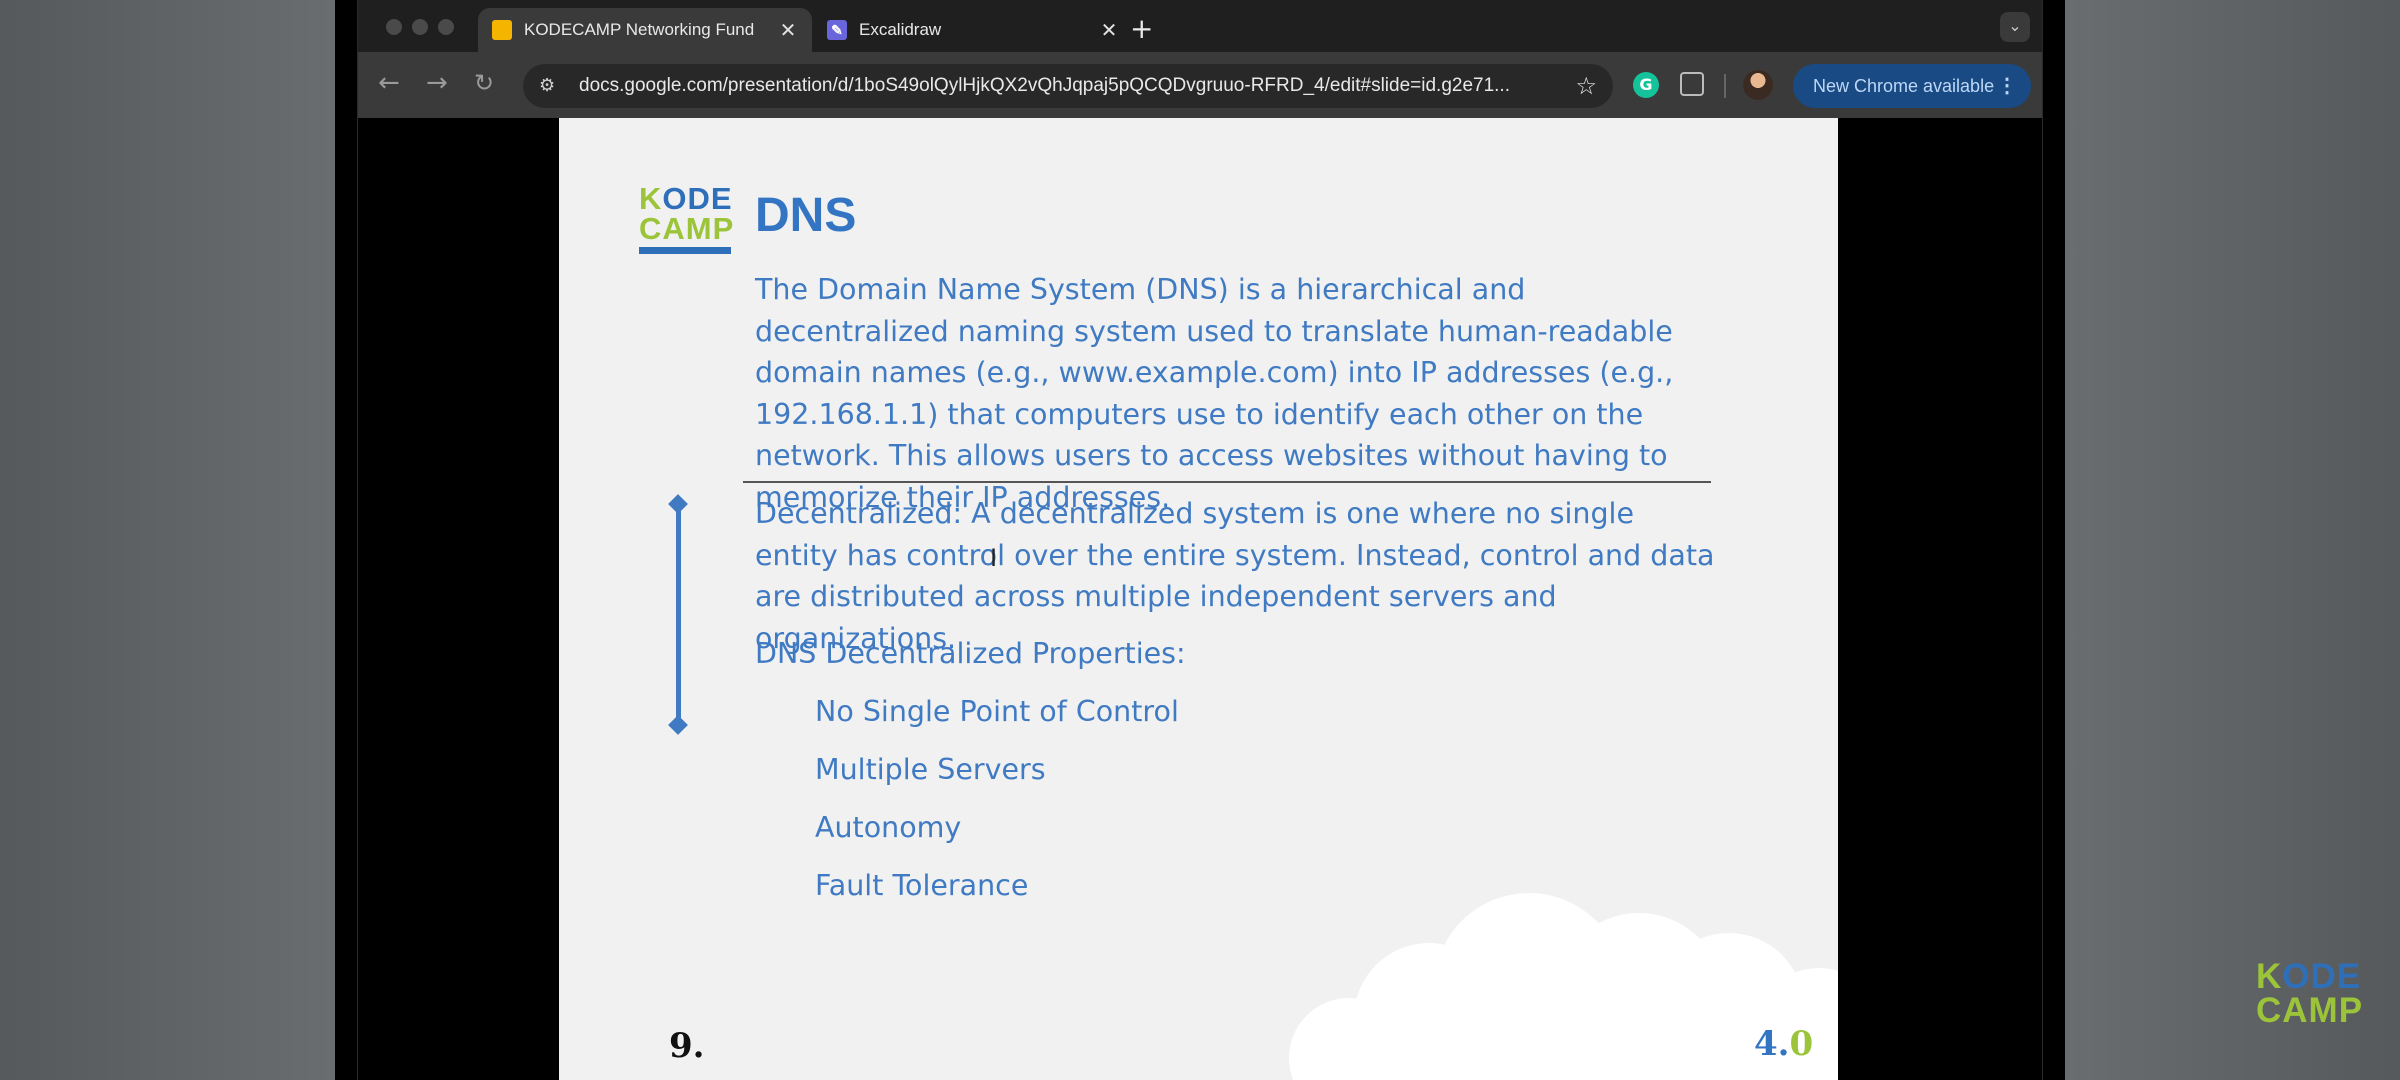  I want to click on tab-title: KODECAMP Networking Fund, so click(639, 29).